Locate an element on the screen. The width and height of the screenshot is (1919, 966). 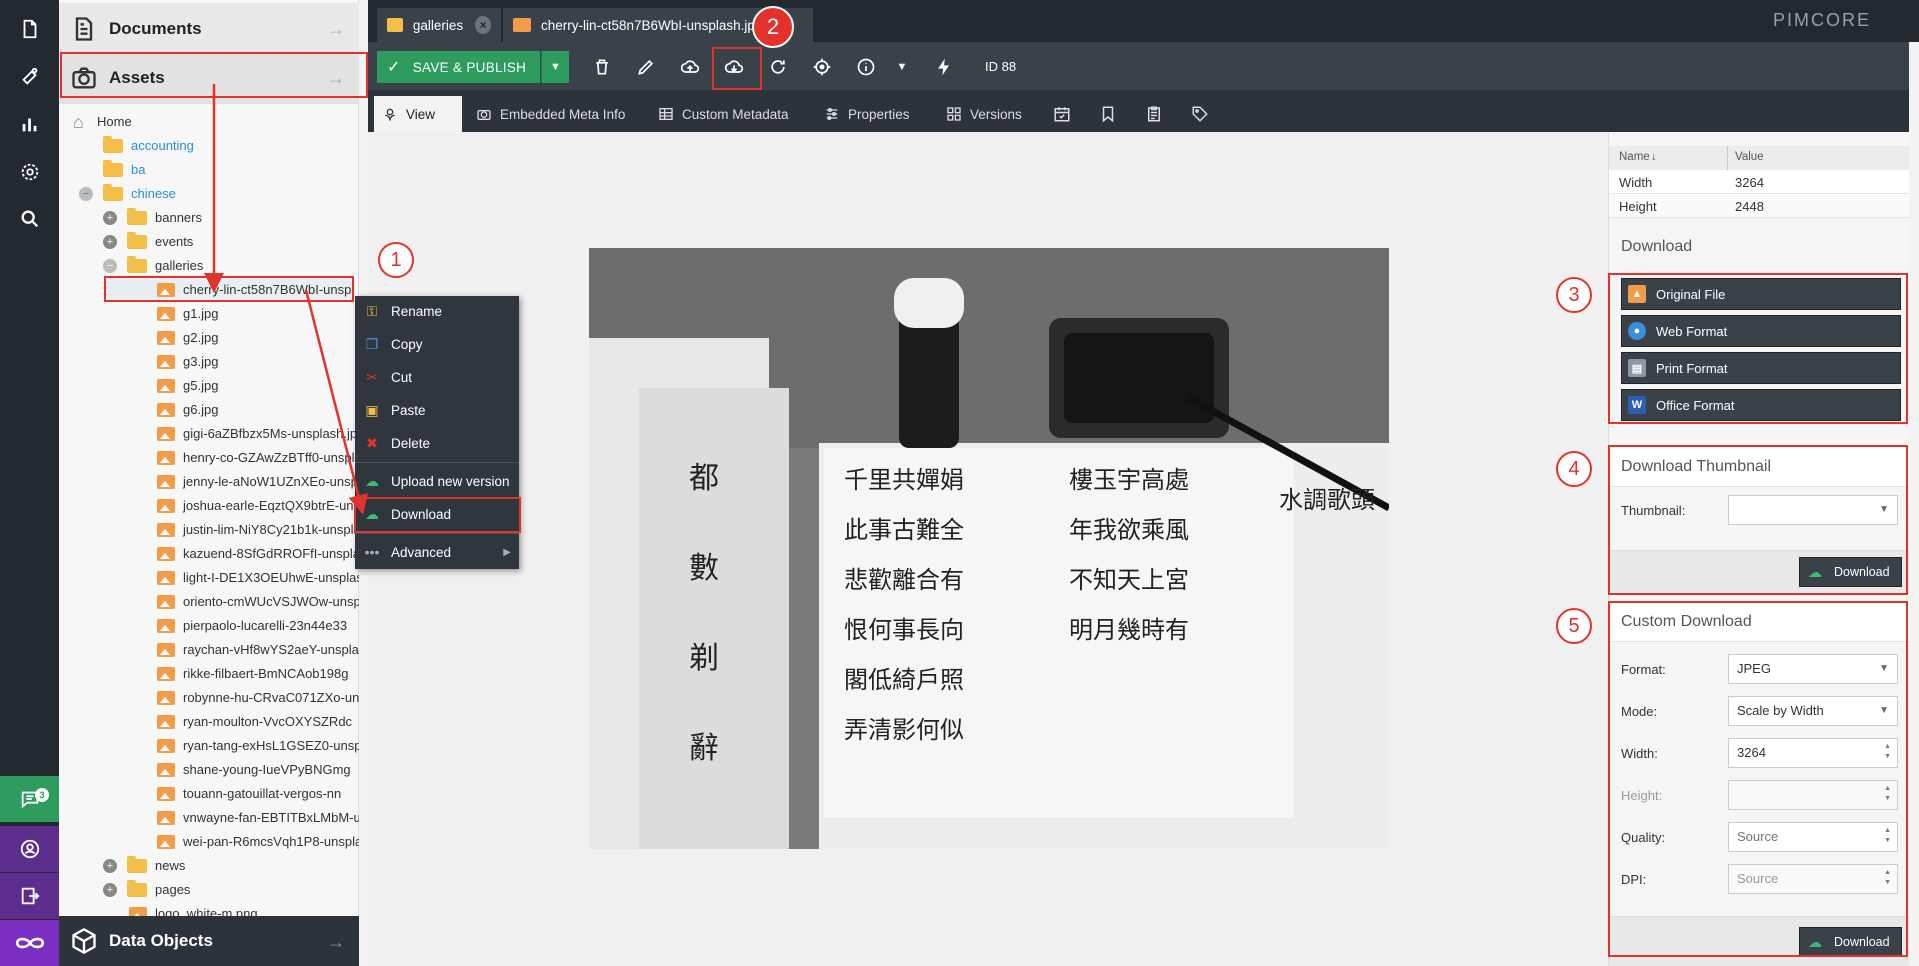
upload-new-version-icon is located at coordinates (690, 67).